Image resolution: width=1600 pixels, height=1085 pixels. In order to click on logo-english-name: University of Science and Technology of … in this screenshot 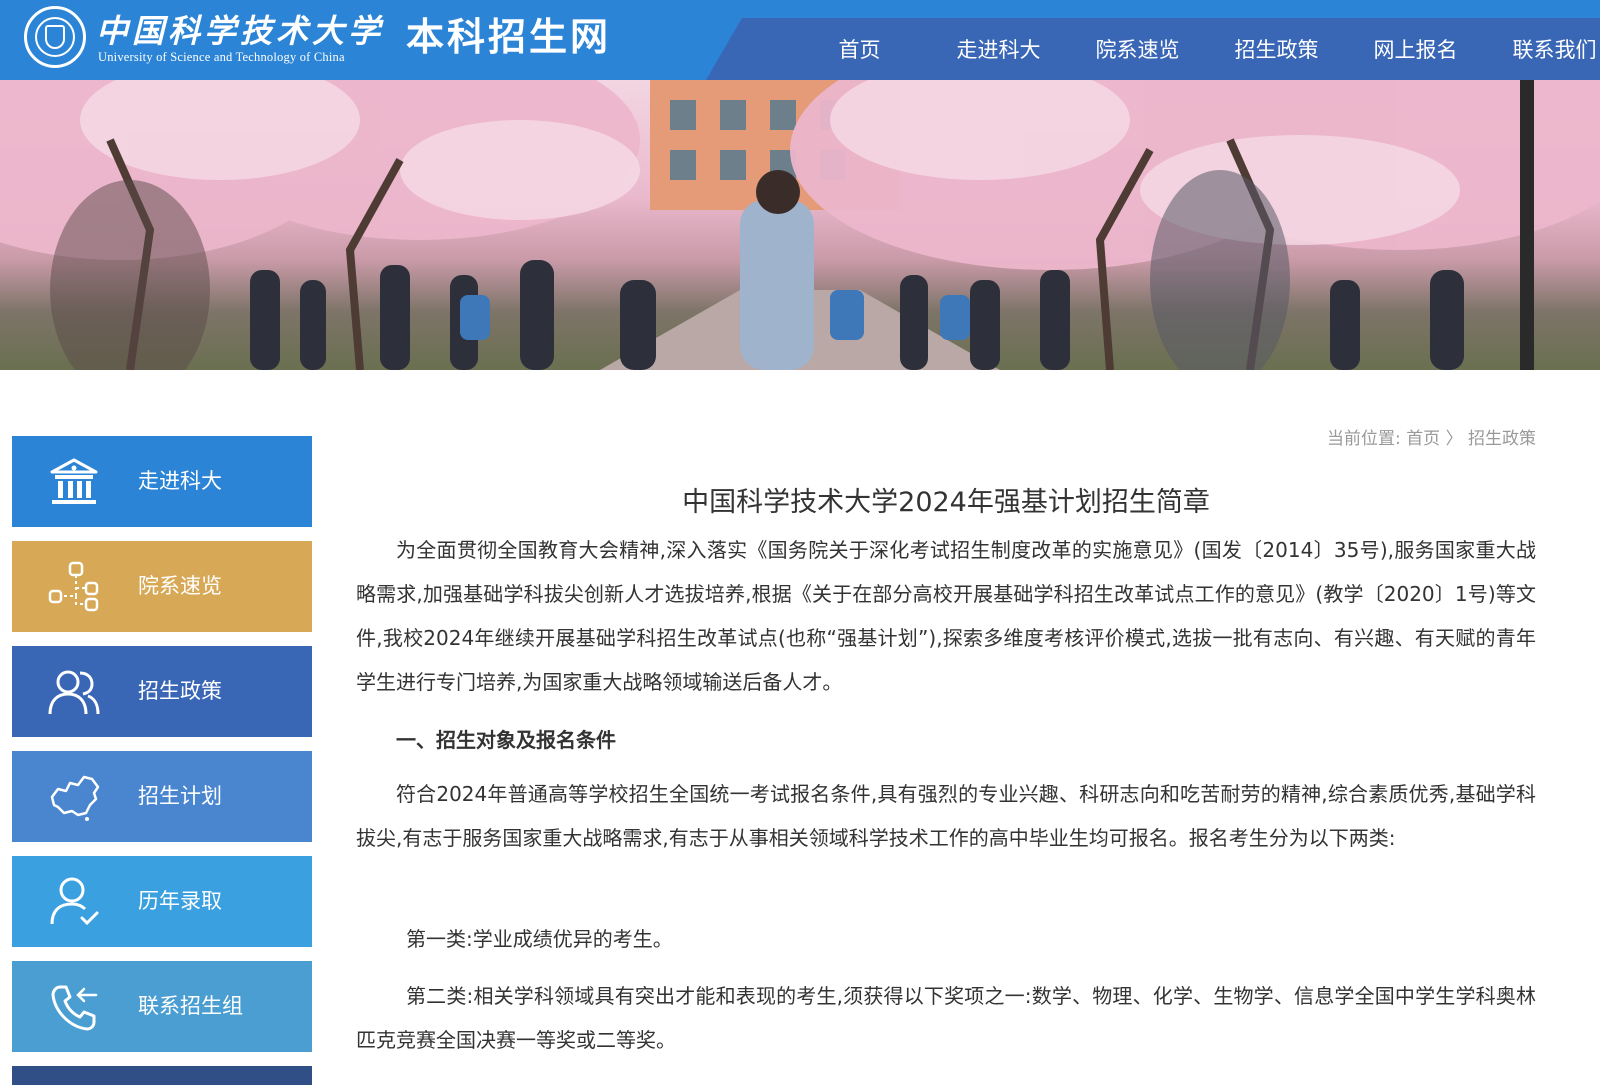, I will do `click(221, 57)`.